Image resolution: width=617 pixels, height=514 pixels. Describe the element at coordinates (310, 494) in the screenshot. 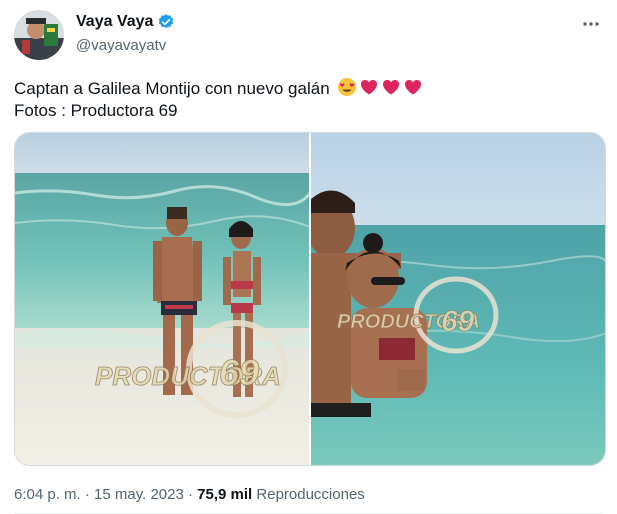

I see `views-label: Reproducciones` at that location.